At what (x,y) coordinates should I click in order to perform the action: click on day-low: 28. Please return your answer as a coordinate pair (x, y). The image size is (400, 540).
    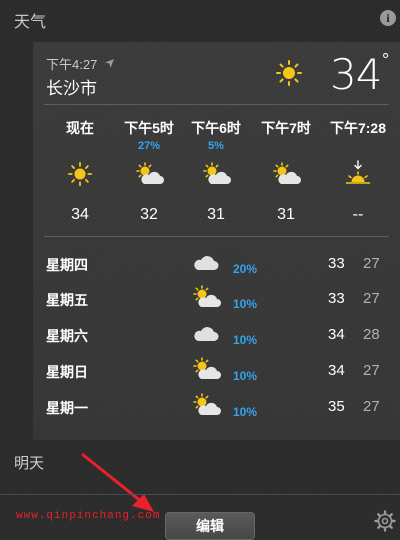
    Looking at the image, I should click on (371, 334).